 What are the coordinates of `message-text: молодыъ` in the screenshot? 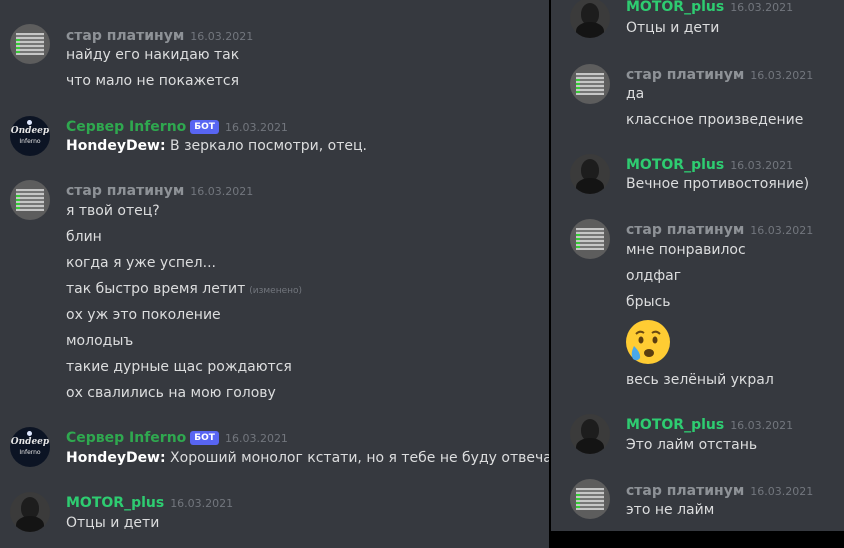 It's located at (100, 341).